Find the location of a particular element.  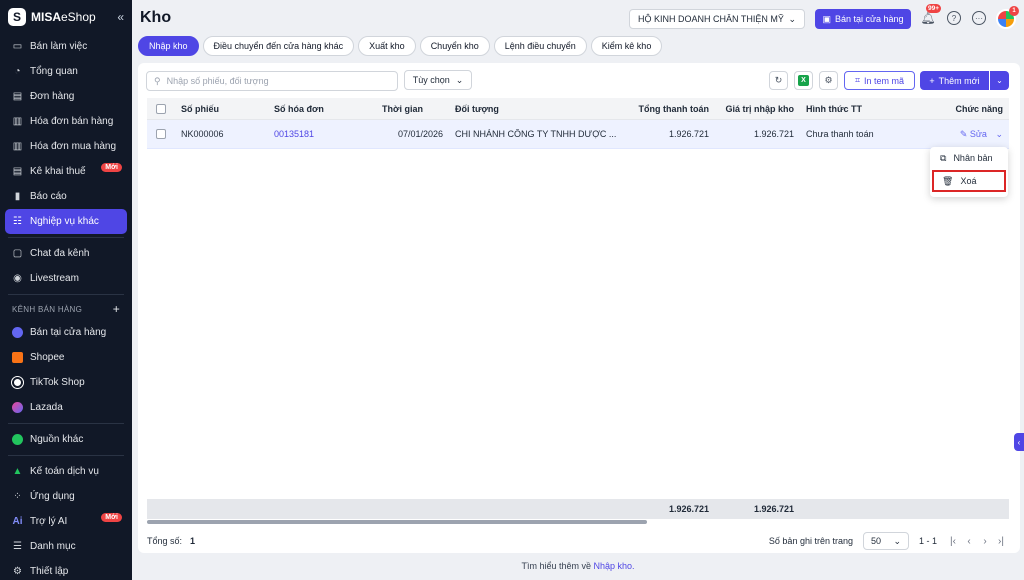

search-icon: ⚲ is located at coordinates (157, 80).